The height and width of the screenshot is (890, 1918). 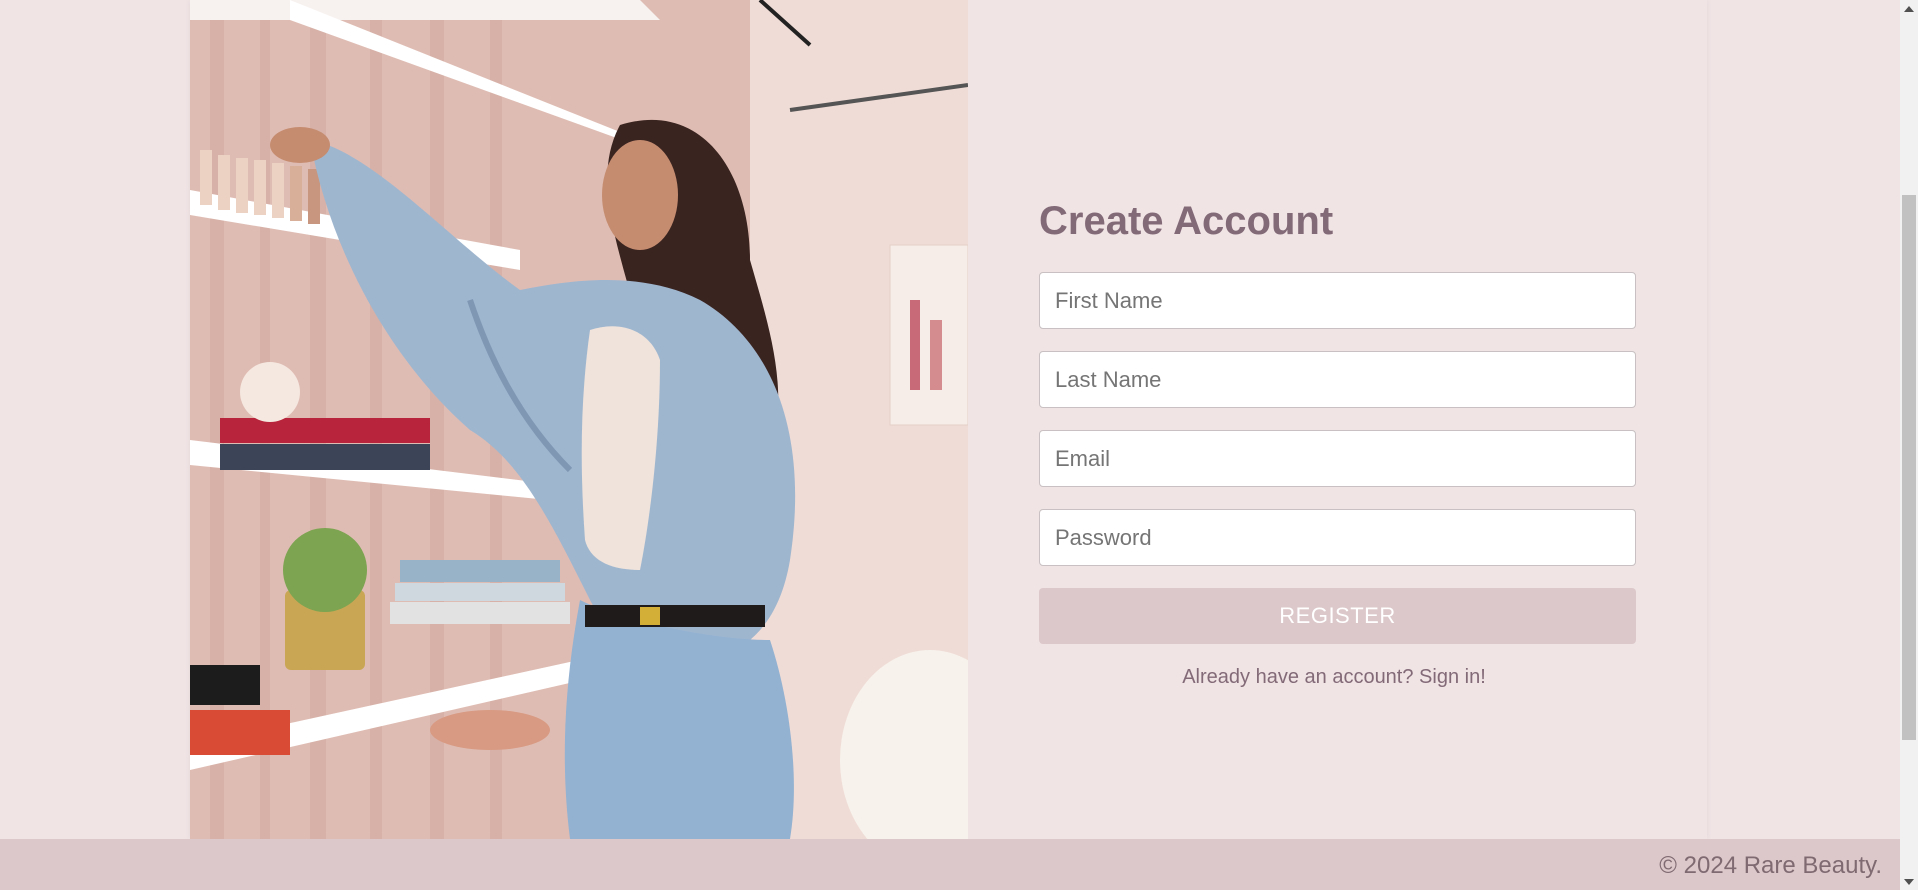 I want to click on signin-link: Already have an account? Sign in!, so click(x=1334, y=677).